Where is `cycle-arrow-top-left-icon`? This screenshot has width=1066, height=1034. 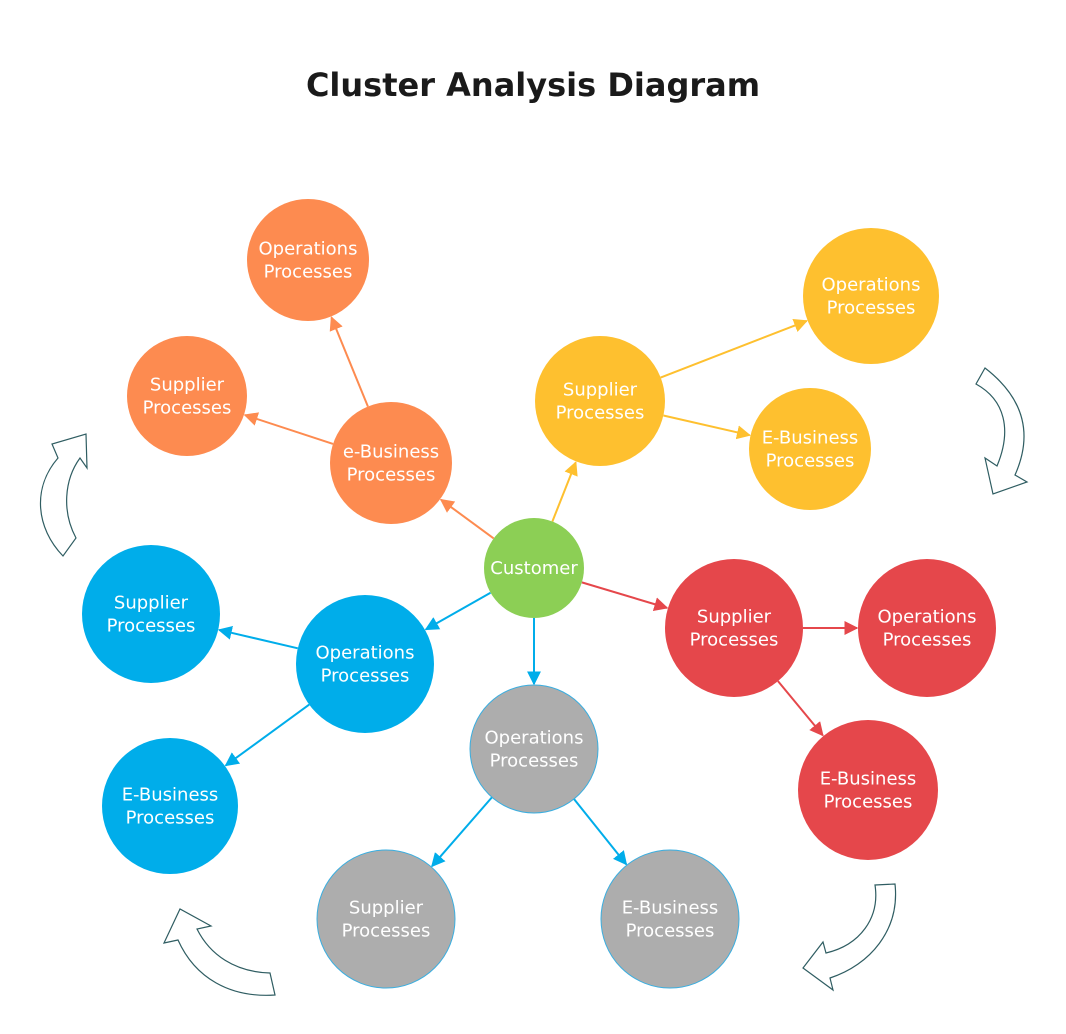 cycle-arrow-top-left-icon is located at coordinates (63, 495).